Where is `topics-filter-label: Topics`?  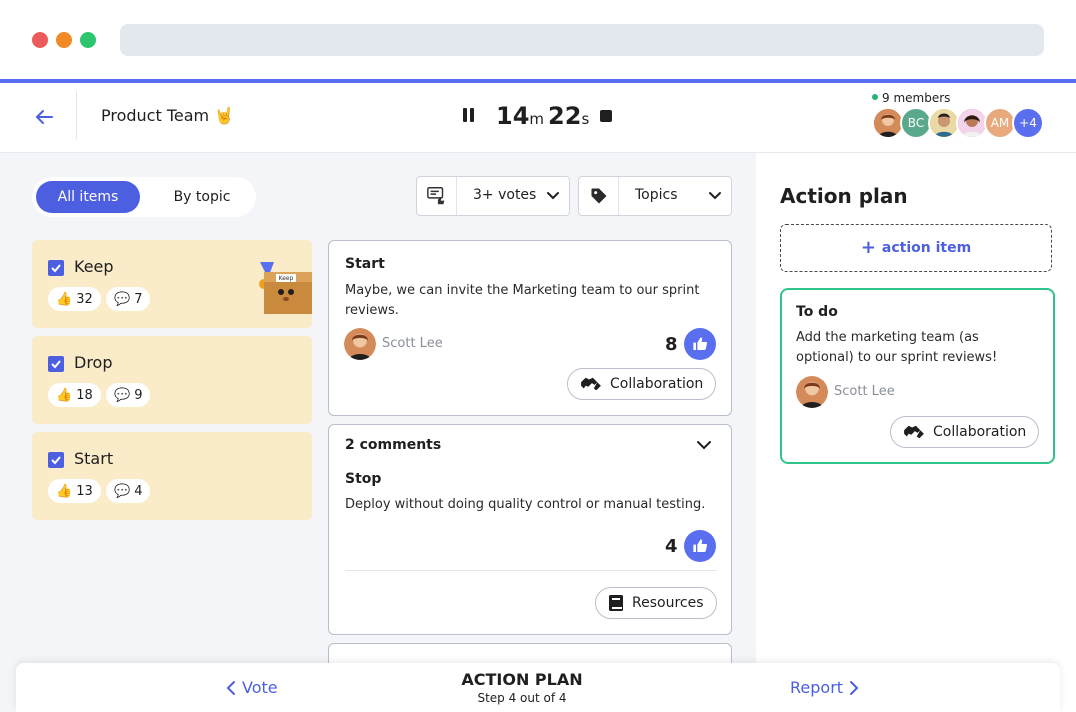
topics-filter-label: Topics is located at coordinates (656, 195).